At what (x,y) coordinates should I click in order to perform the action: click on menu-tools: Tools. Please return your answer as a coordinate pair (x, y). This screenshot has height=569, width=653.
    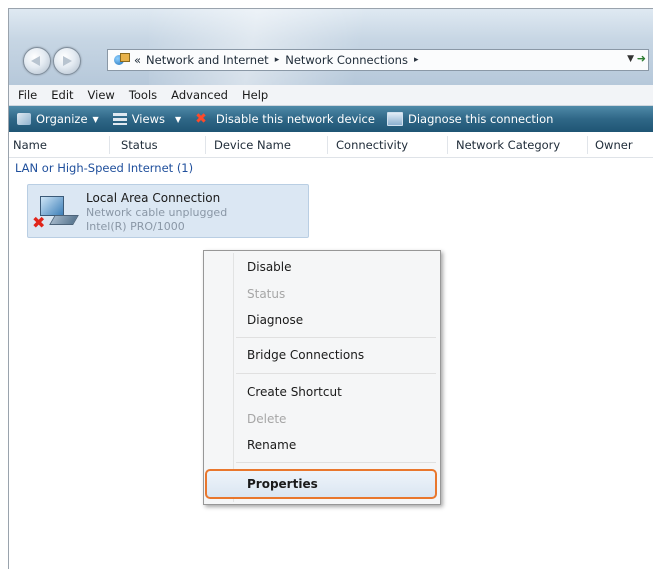
    Looking at the image, I should click on (143, 95).